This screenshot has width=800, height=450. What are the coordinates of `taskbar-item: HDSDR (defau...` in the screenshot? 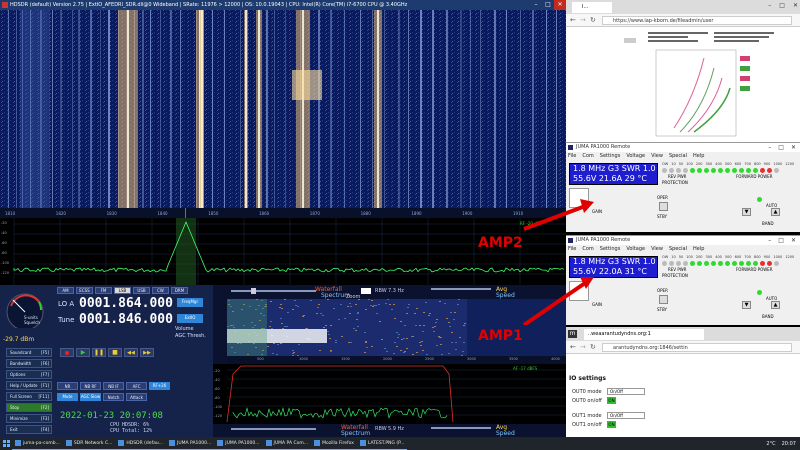 It's located at (140, 443).